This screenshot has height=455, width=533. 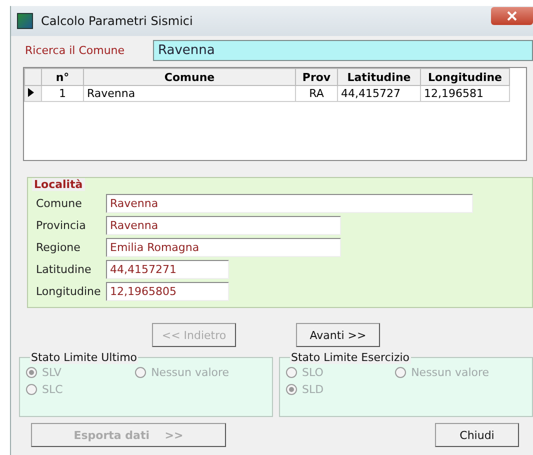 I want to click on table-cell: RA, so click(x=317, y=94).